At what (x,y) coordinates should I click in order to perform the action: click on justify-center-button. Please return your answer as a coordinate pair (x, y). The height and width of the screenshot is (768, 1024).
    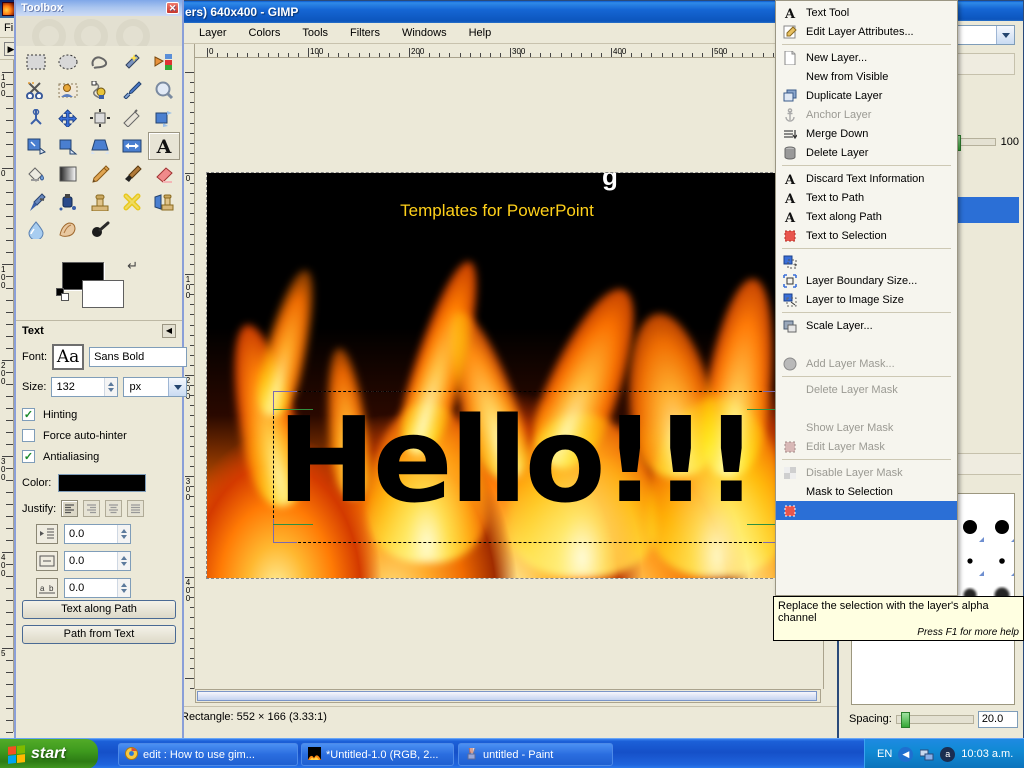
    Looking at the image, I should click on (114, 508).